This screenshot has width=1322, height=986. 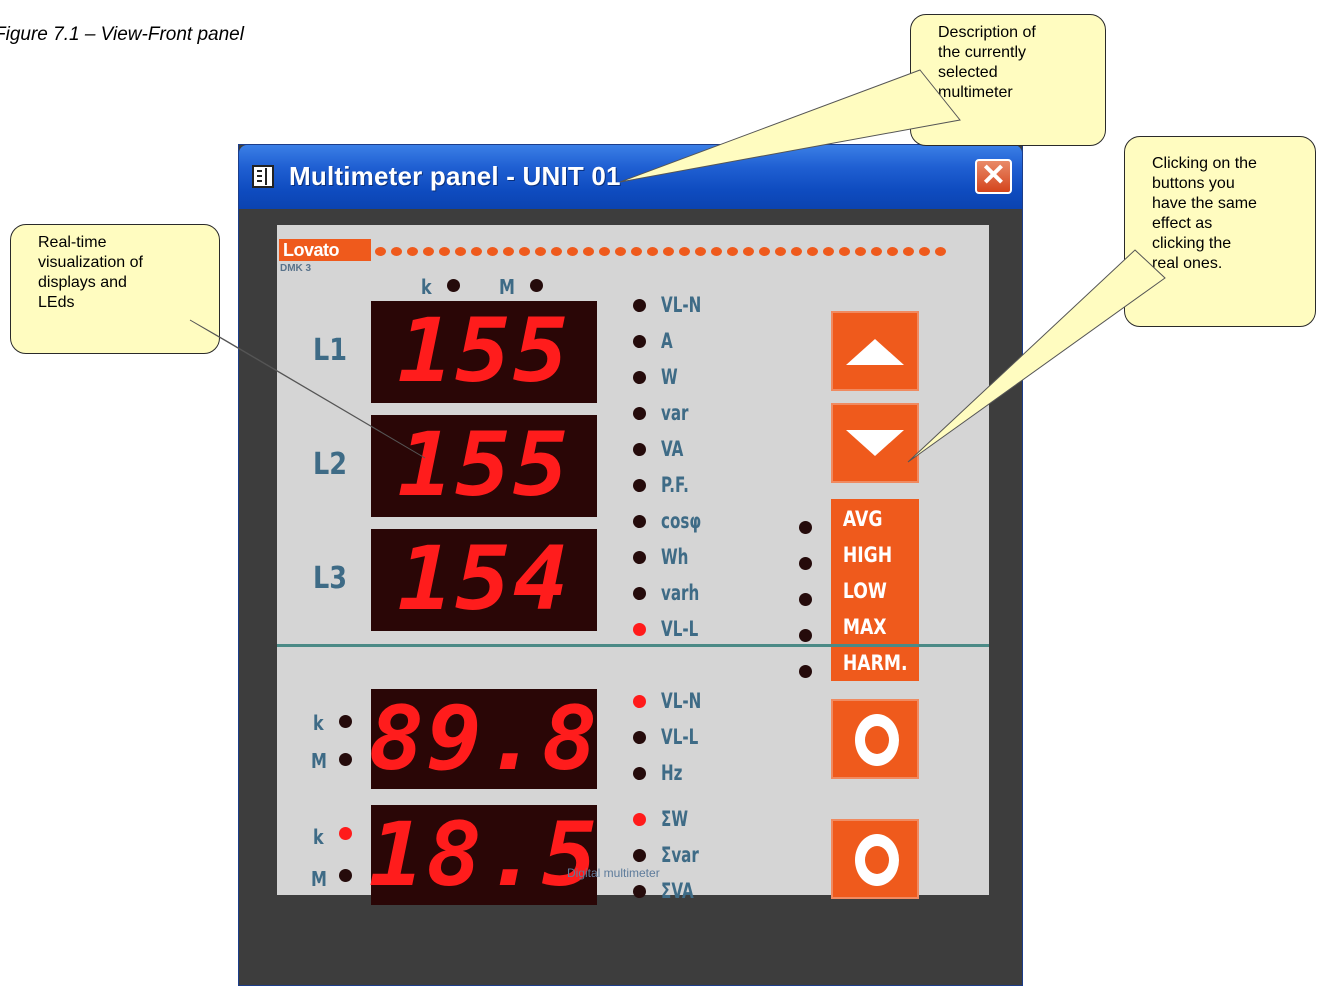 What do you see at coordinates (630, 177) in the screenshot?
I see `window-titlebar: Multimeter panel - UNIT 01 ✕` at bounding box center [630, 177].